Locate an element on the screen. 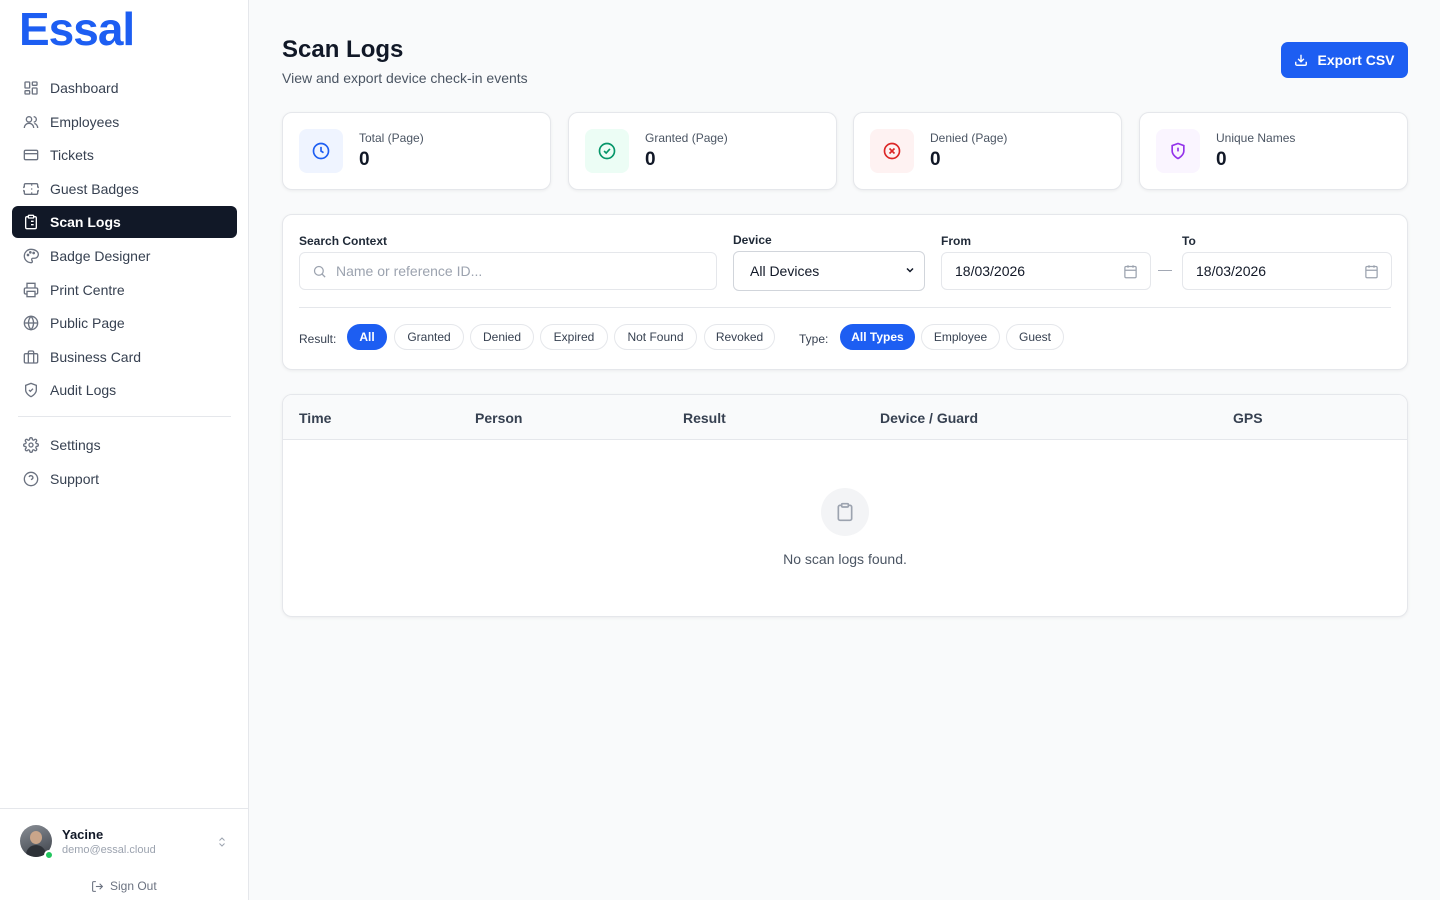  shield-alert-icon is located at coordinates (1178, 151).